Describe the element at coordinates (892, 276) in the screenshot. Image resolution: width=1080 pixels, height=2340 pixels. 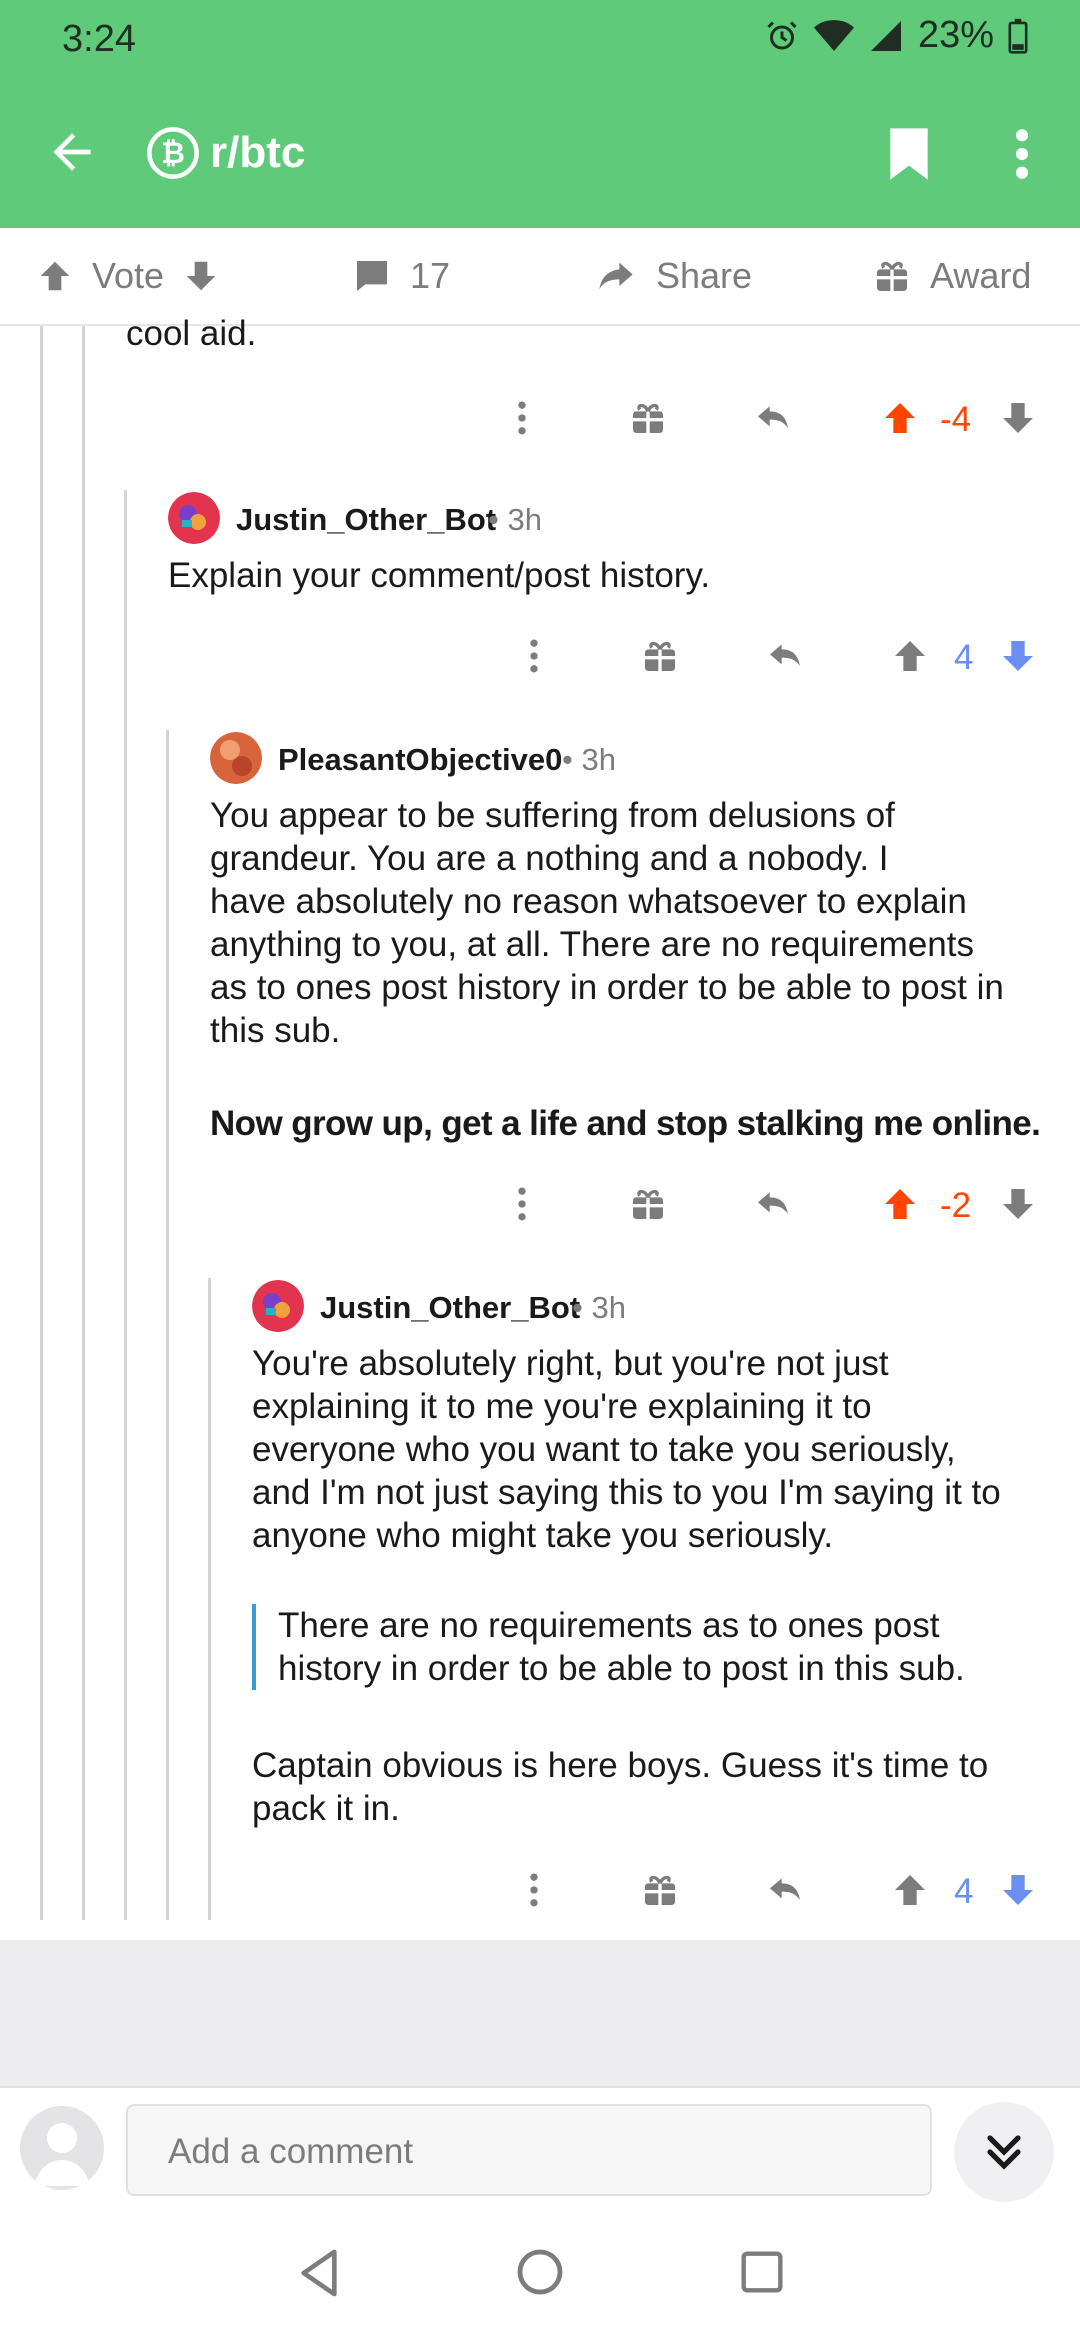
I see `gift-icon` at that location.